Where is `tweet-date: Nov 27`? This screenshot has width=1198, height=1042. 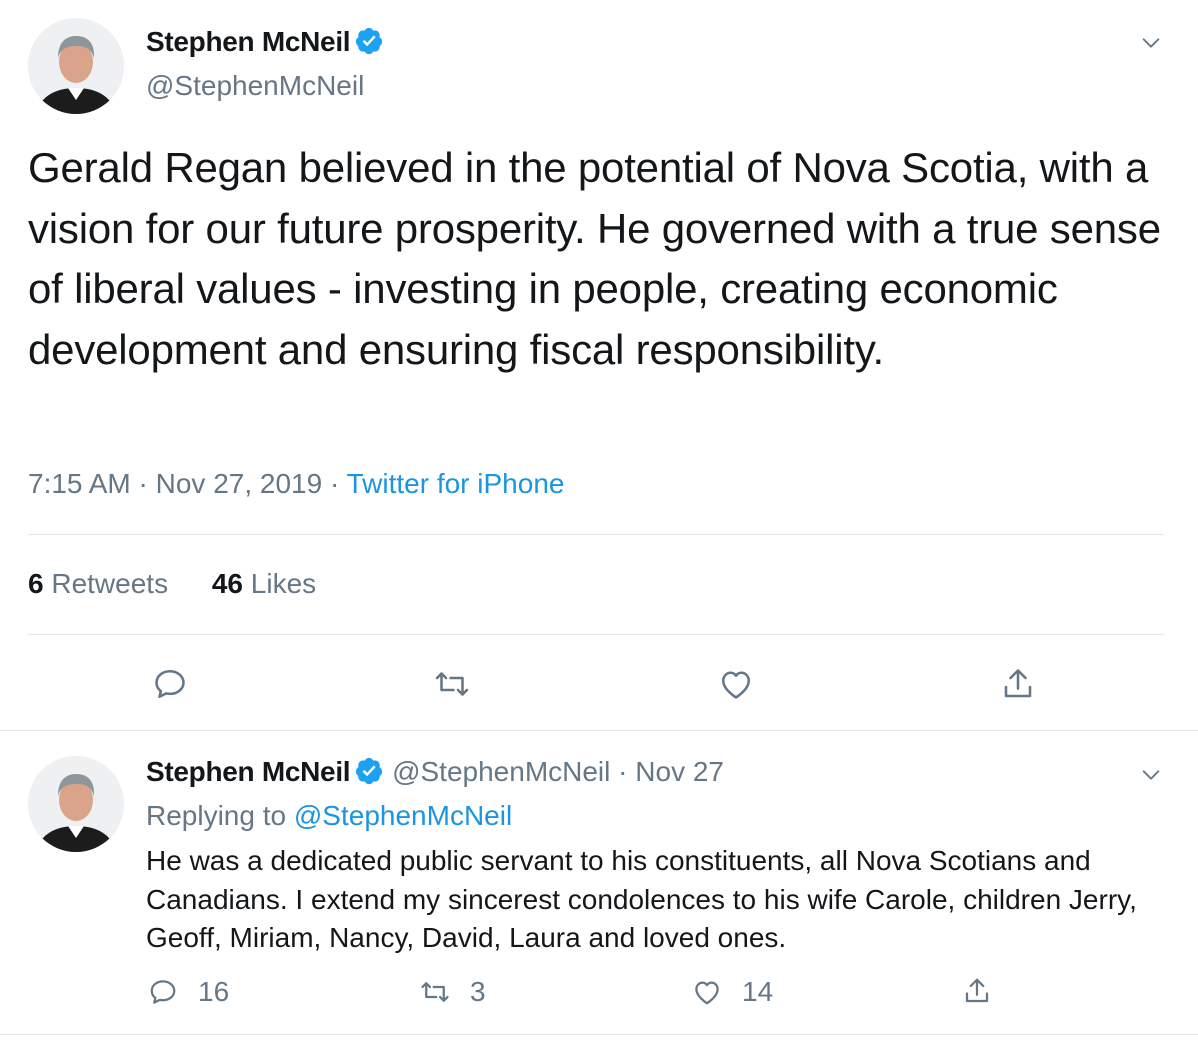
tweet-date: Nov 27 is located at coordinates (679, 771).